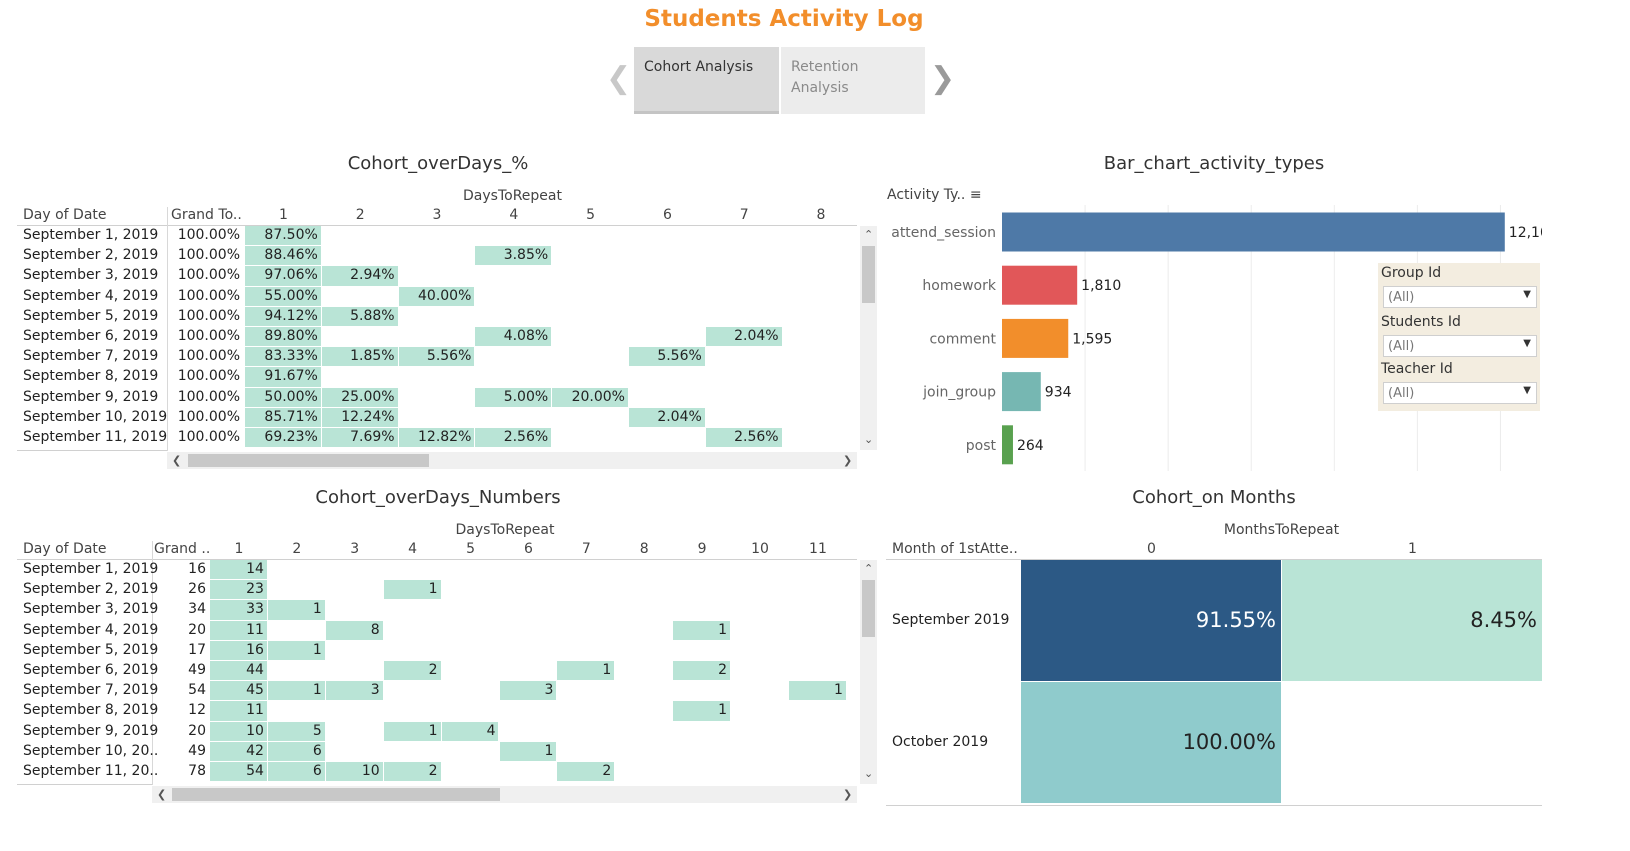  Describe the element at coordinates (951, 620) in the screenshot. I see `row-label: September 2019` at that location.